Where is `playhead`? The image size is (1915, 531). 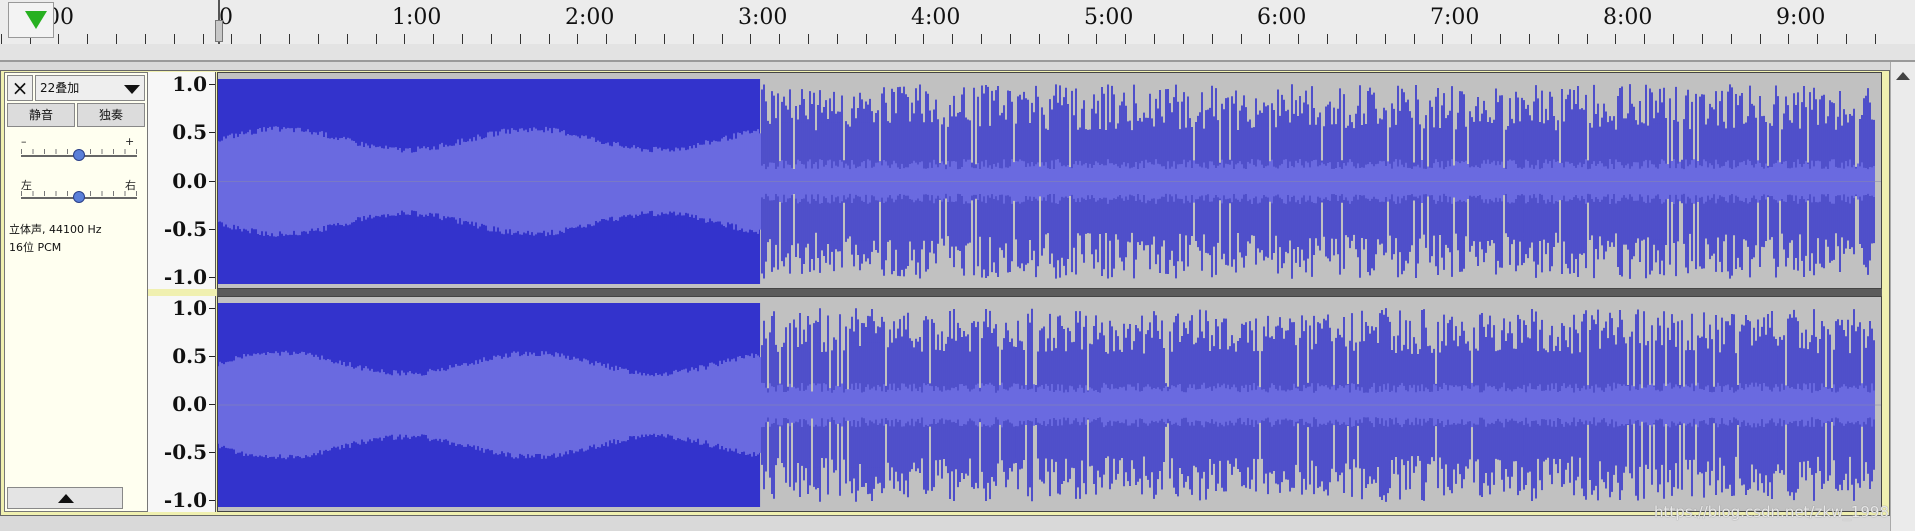 playhead is located at coordinates (219, 22).